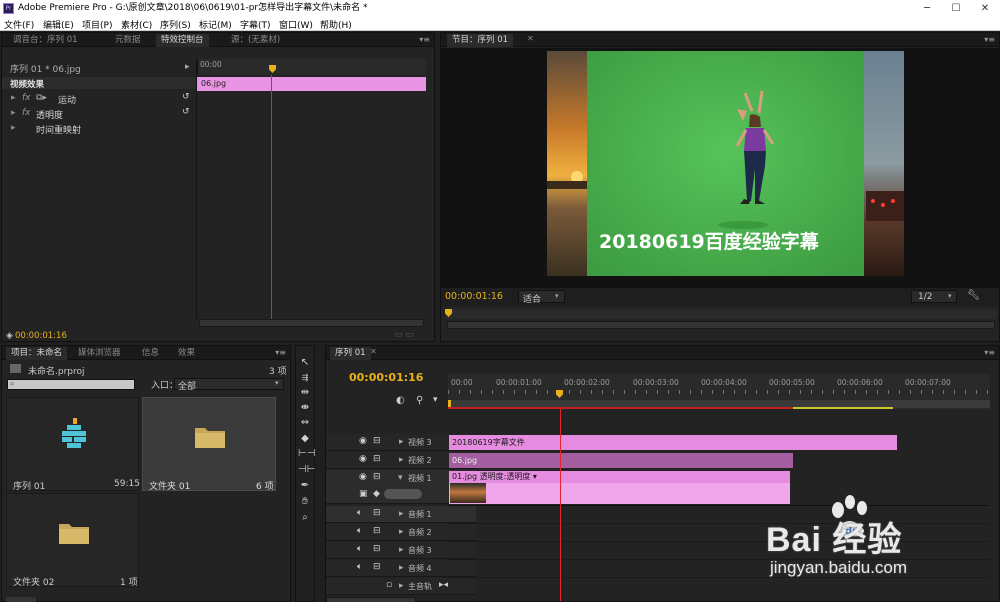 This screenshot has height=602, width=1000. What do you see at coordinates (19, 24) in the screenshot?
I see `menu-file: 文件(F)` at bounding box center [19, 24].